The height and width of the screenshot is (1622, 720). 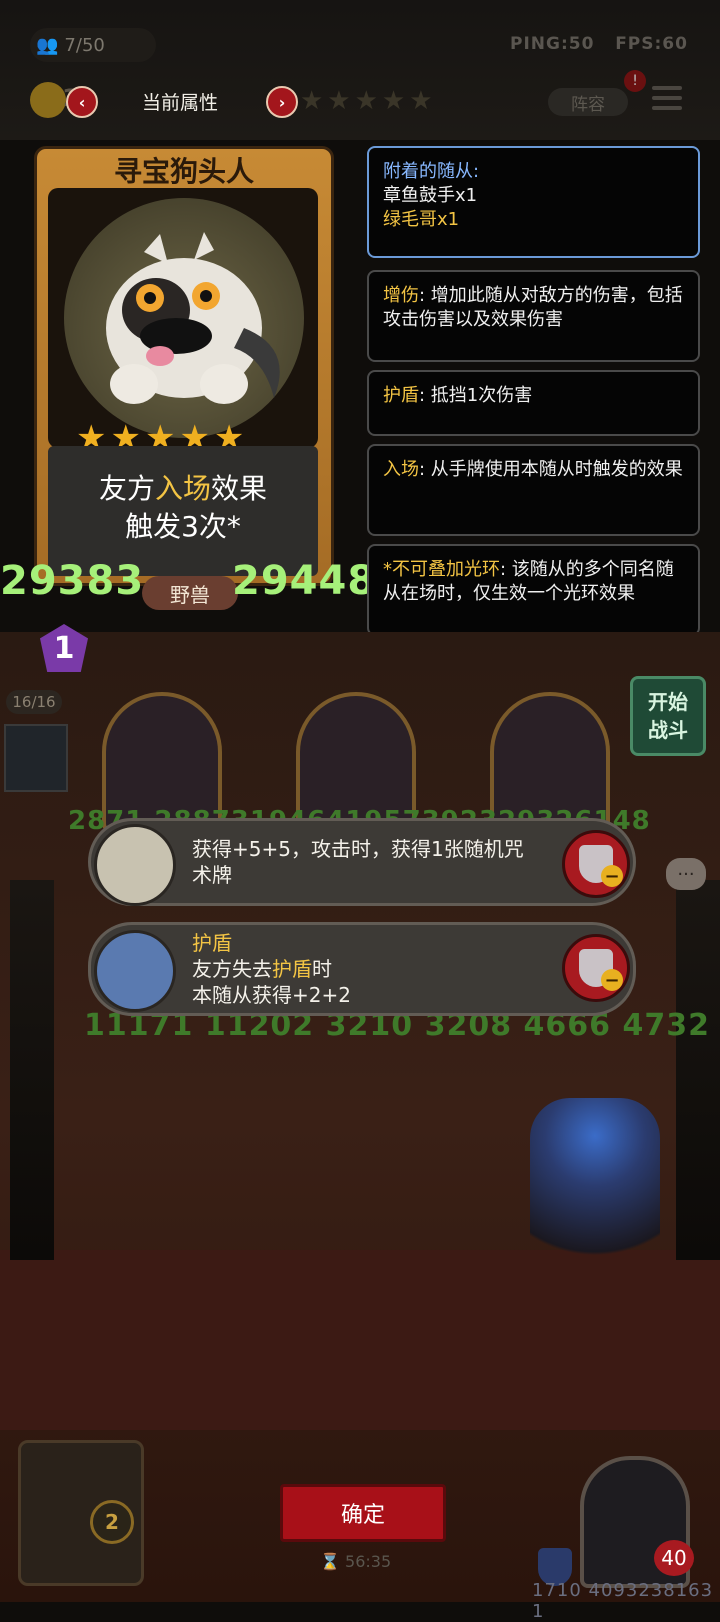 What do you see at coordinates (358, 849) in the screenshot?
I see `attachment-text: 获得+5+5，攻击时，获得1张随机咒` at bounding box center [358, 849].